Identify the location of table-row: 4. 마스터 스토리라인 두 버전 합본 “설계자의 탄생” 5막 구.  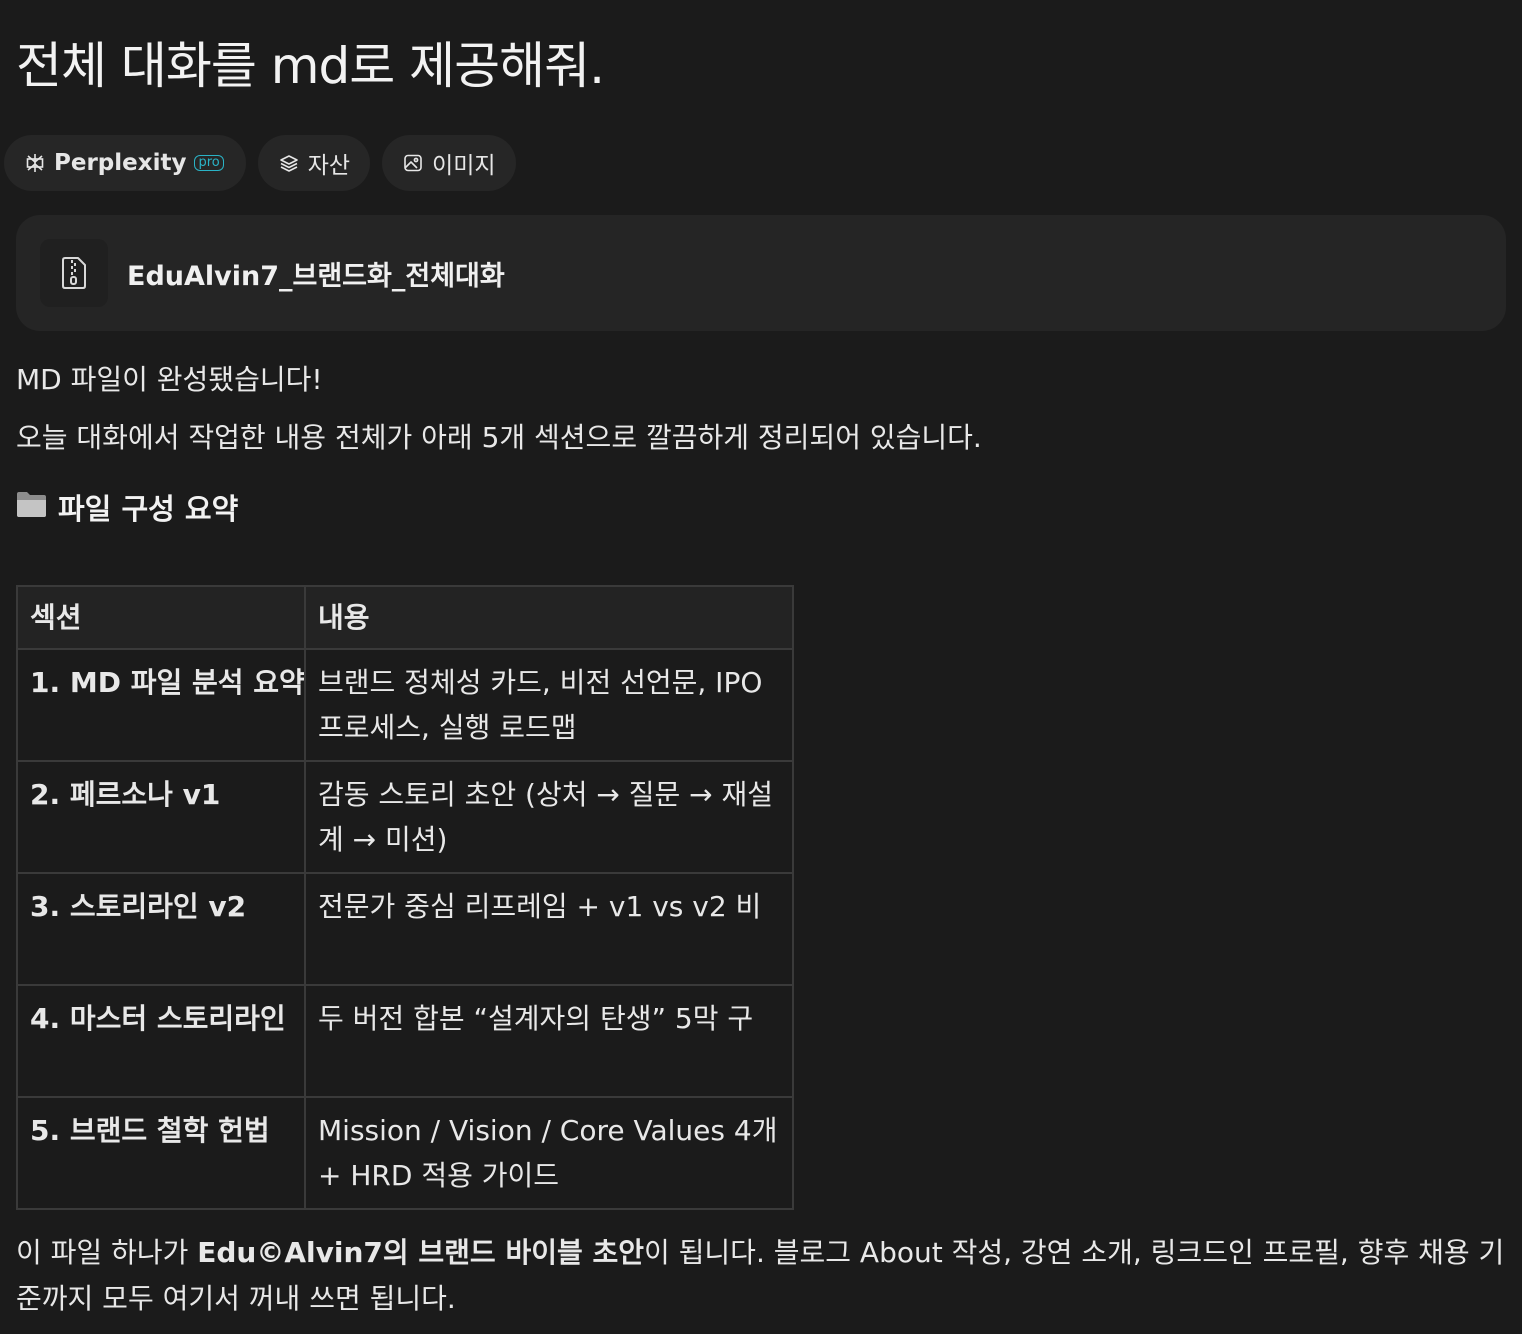
(405, 1041).